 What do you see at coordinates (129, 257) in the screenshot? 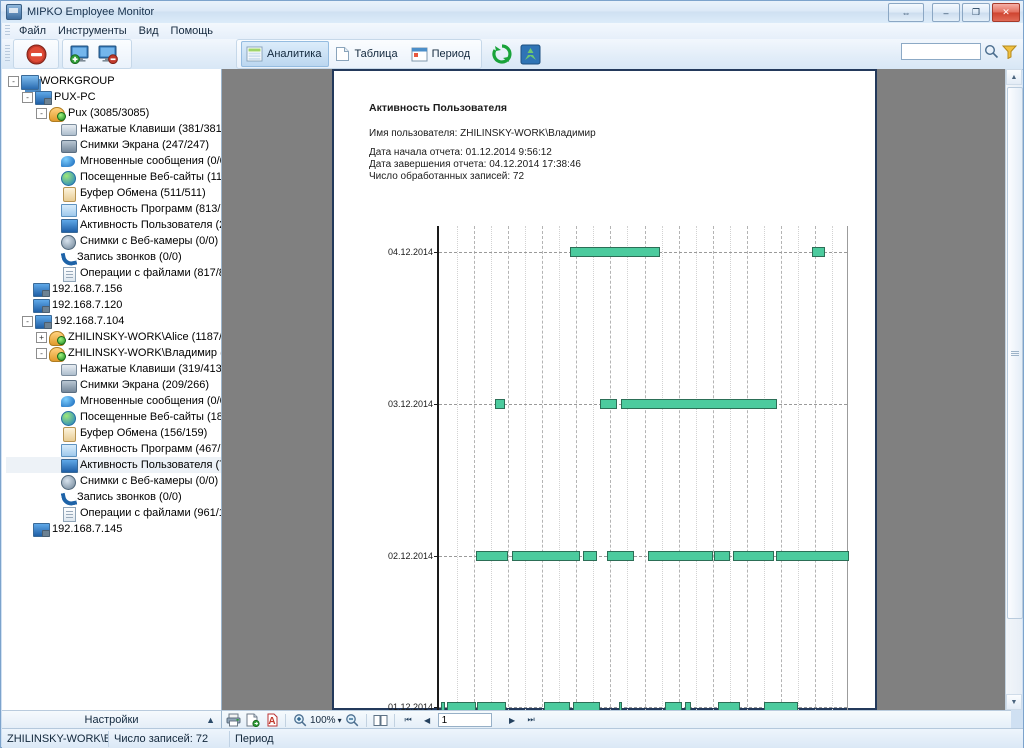
I see `tree-item-label: Запись звонков (0/0)` at bounding box center [129, 257].